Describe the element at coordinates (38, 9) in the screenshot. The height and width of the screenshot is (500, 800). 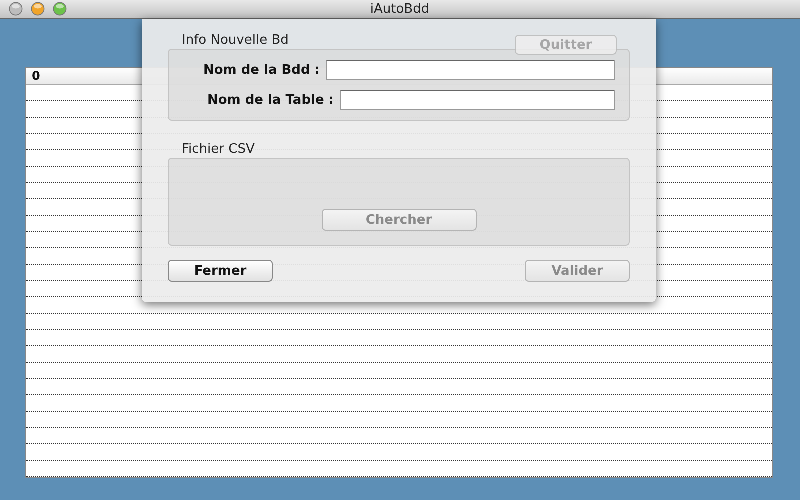
I see `minimize-button` at that location.